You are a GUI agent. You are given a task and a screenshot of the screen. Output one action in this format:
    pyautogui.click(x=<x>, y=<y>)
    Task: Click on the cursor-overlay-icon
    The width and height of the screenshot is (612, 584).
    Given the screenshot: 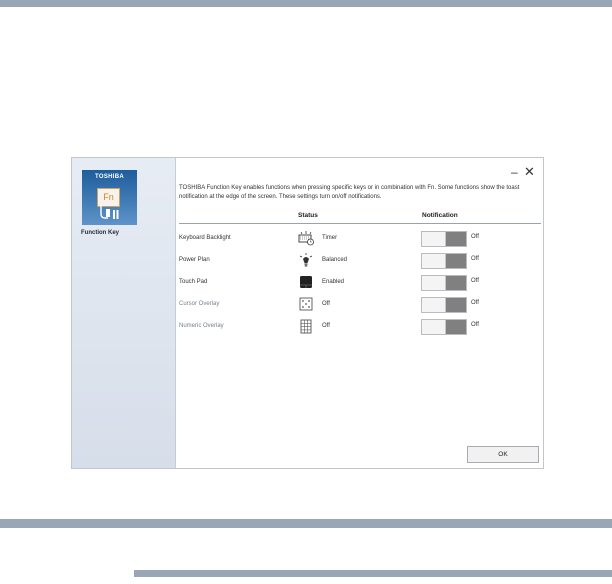 What is the action you would take?
    pyautogui.click(x=306, y=304)
    